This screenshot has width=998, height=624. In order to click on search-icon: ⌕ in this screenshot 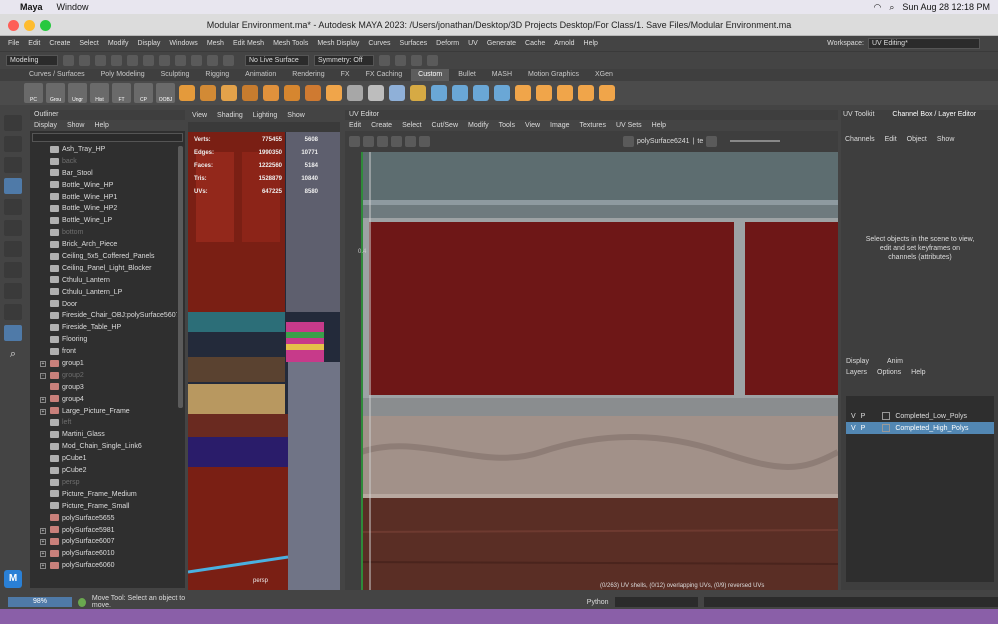, I will do `click(891, 7)`.